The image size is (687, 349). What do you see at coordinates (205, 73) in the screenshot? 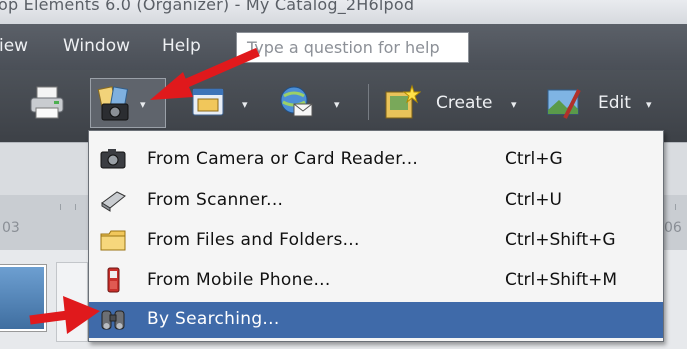
I see `annotation-arrow-toolbar` at bounding box center [205, 73].